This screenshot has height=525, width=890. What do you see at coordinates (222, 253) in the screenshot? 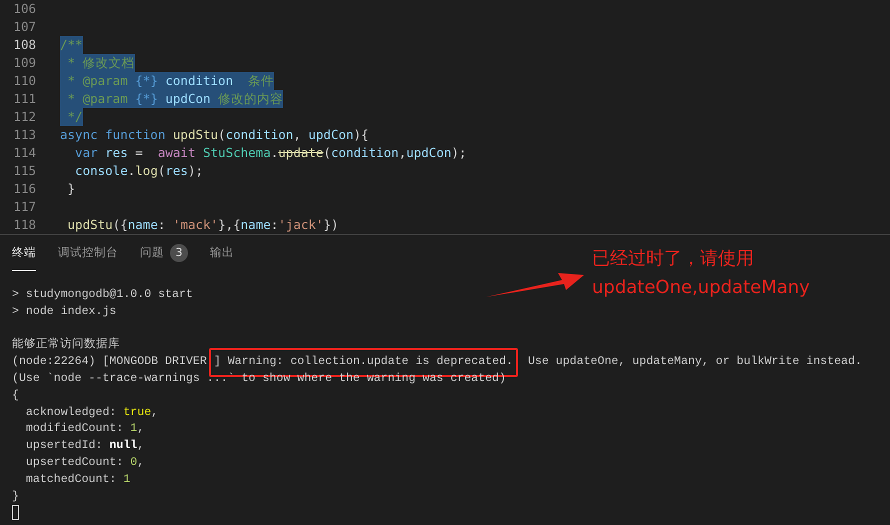
I see `panel-tab: 输出` at bounding box center [222, 253].